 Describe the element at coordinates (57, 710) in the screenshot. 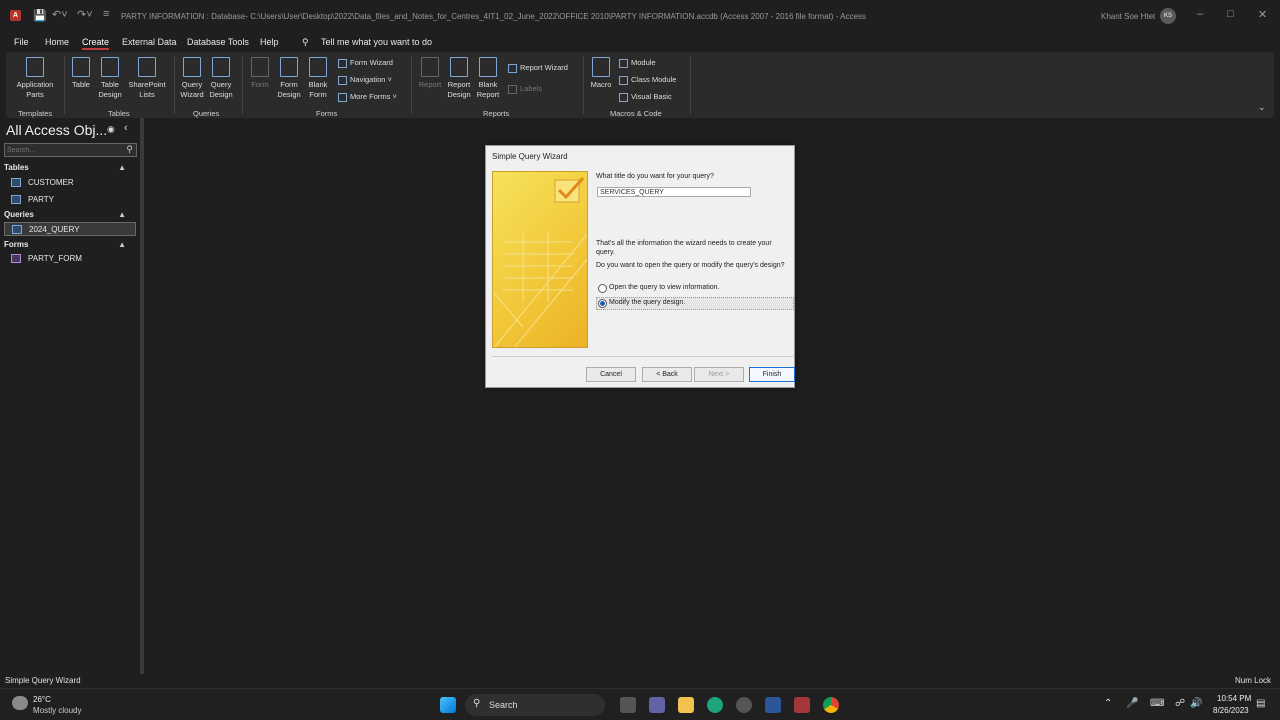

I see `weather-desc: Mostly cloudy` at that location.